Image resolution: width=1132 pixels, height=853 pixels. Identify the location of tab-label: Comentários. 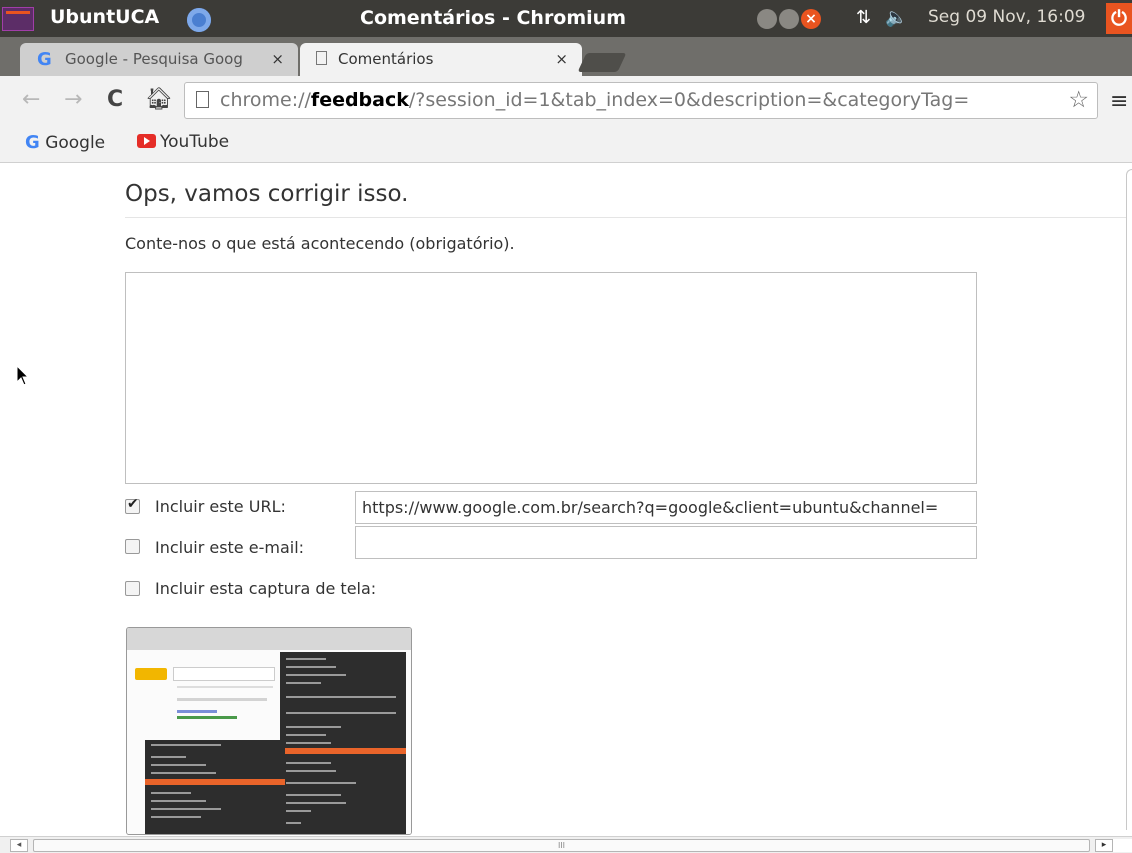
(386, 59).